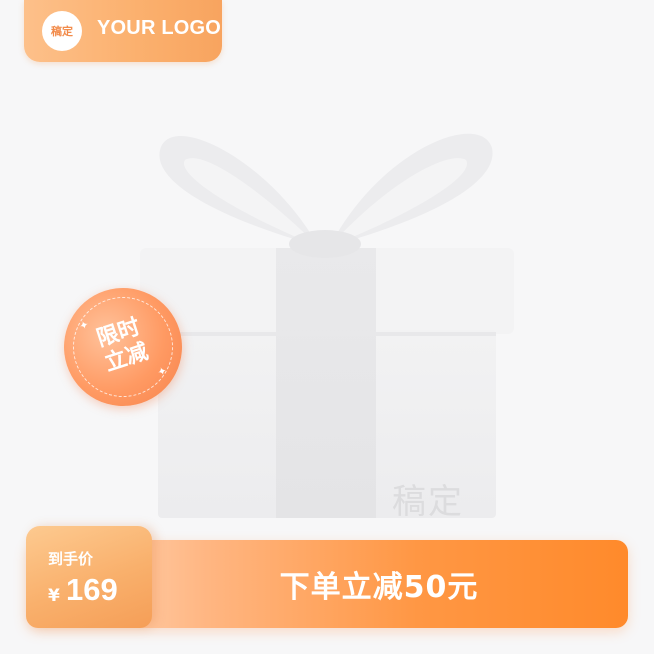 The image size is (654, 654). I want to click on currency-symbol: ¥, so click(54, 596).